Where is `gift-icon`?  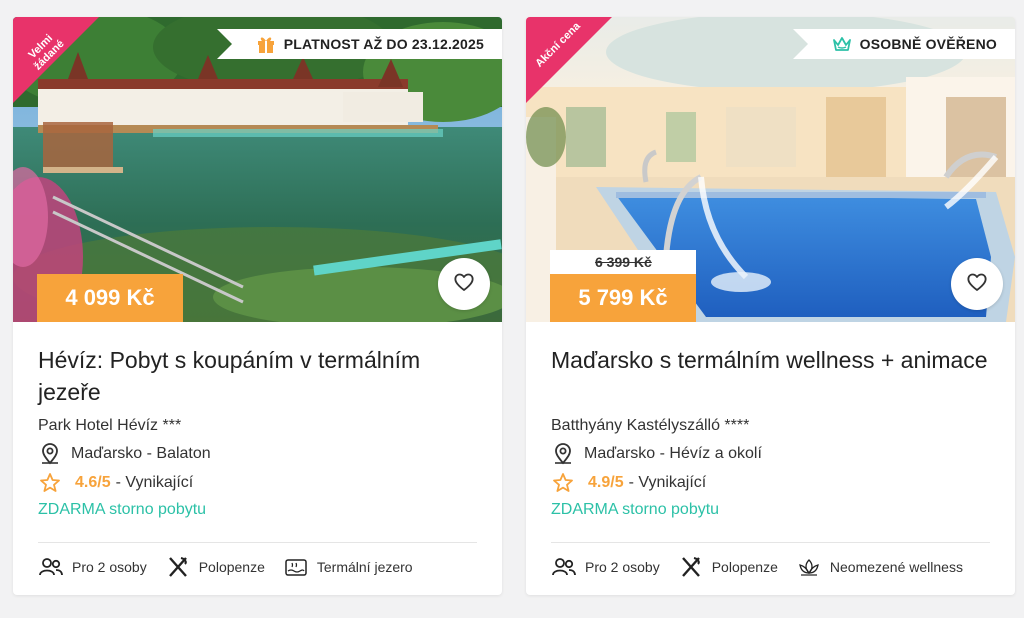 gift-icon is located at coordinates (266, 44).